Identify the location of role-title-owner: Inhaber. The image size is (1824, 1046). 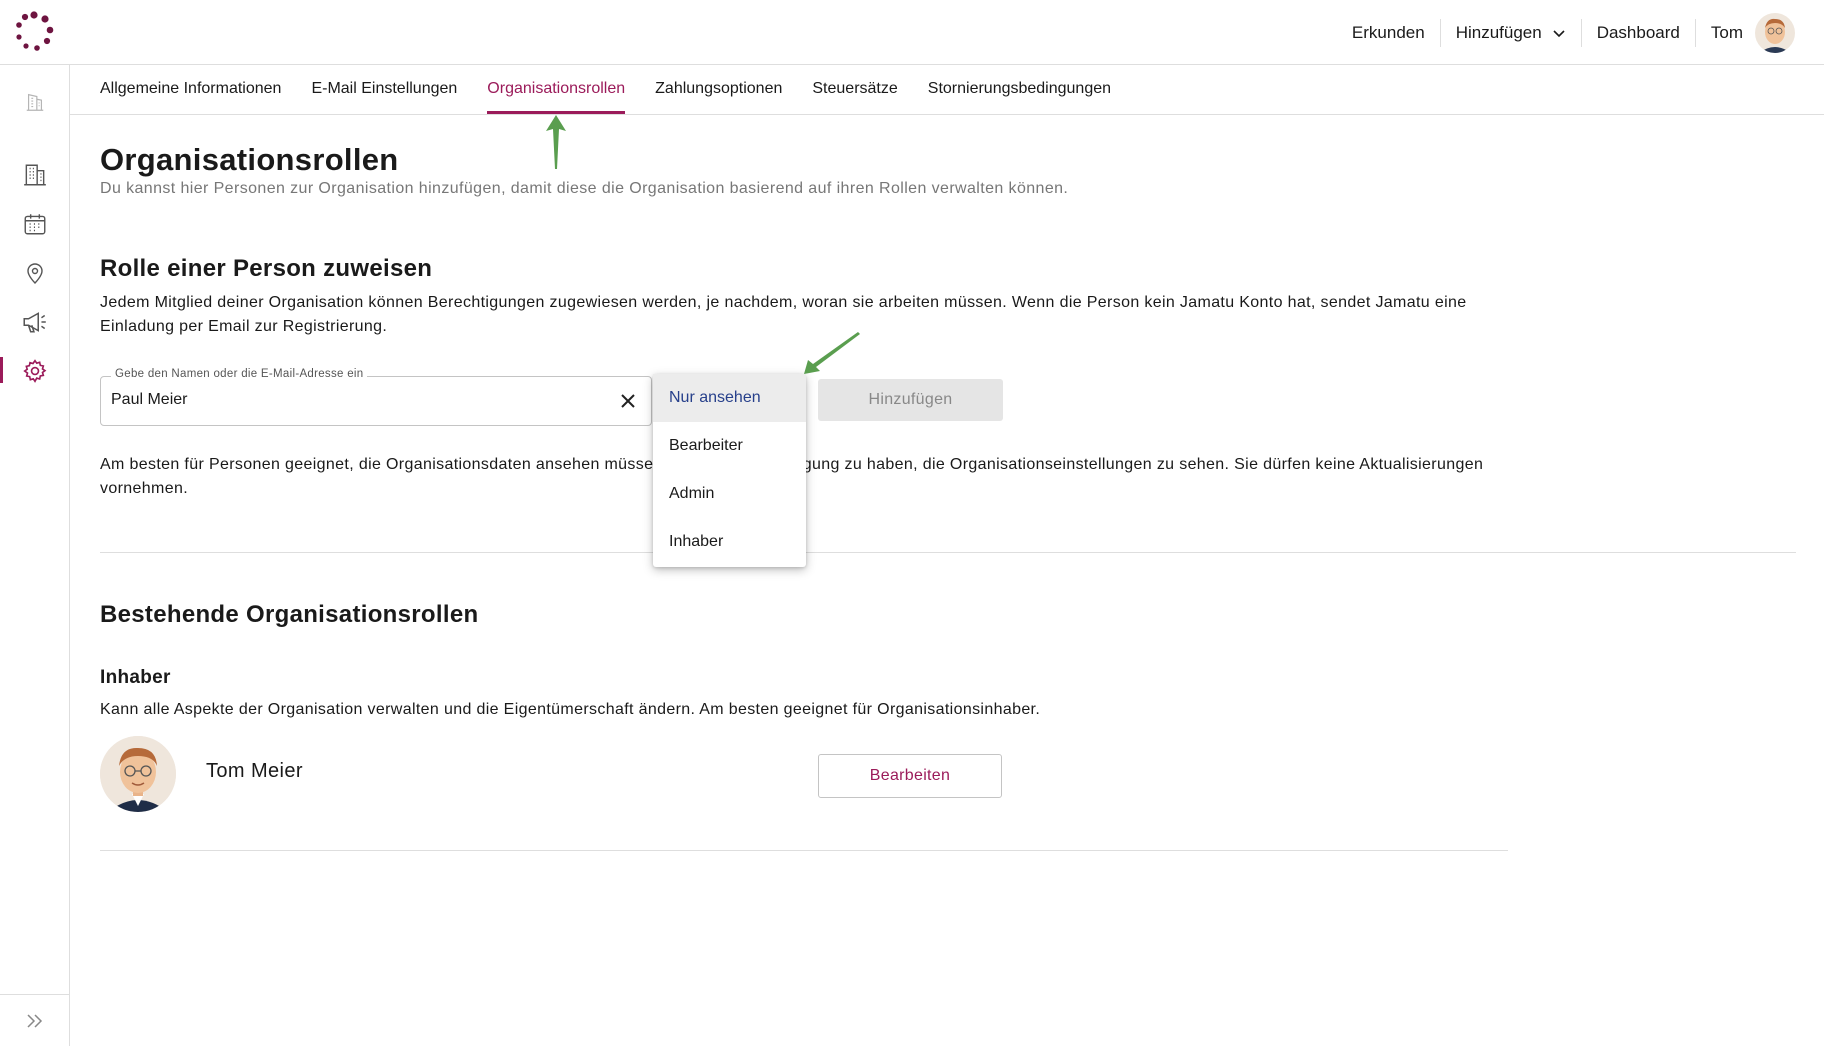
(135, 677).